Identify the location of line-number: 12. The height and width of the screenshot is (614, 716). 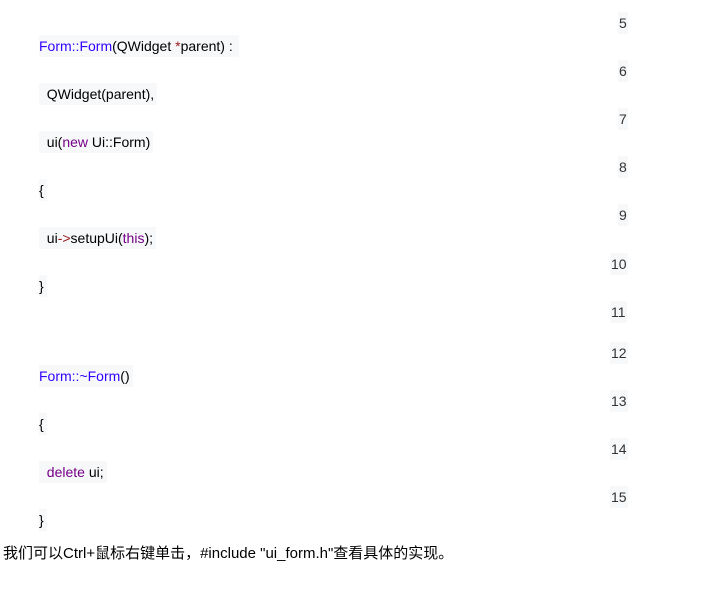
(619, 353).